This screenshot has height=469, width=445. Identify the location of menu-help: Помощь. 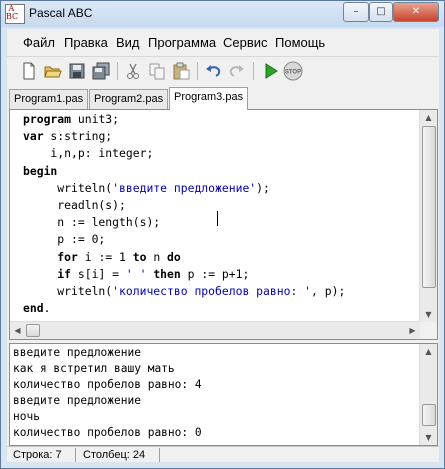
(300, 42).